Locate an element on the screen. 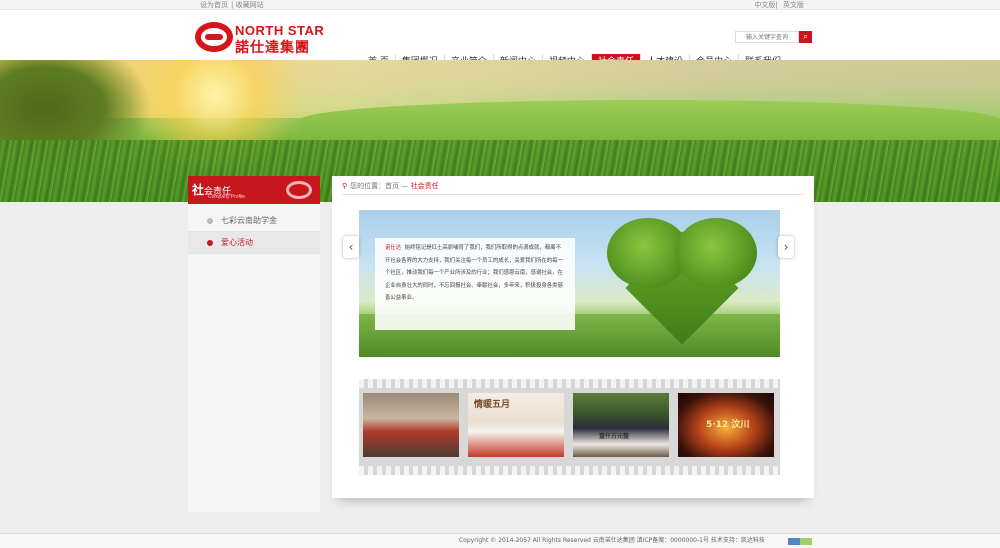 This screenshot has height=548, width=1000. candle-heart-photo: 5·12 汶川 is located at coordinates (726, 425).